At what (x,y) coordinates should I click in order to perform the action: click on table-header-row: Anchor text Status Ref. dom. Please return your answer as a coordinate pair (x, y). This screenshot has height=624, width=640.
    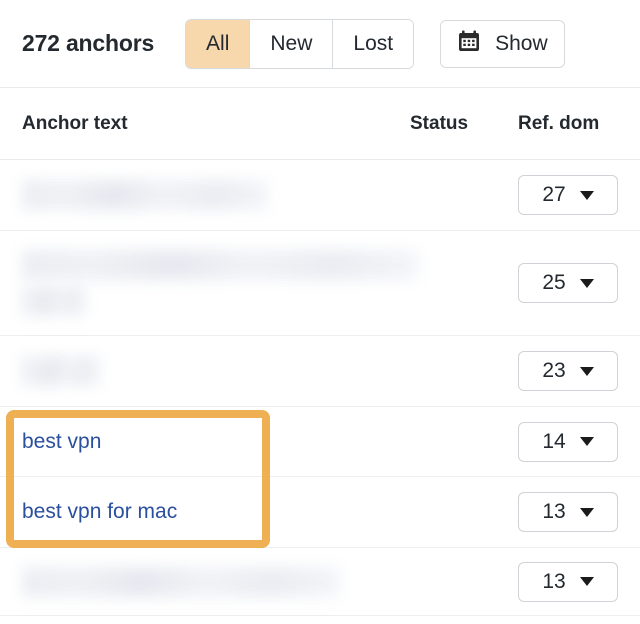
    Looking at the image, I should click on (320, 124).